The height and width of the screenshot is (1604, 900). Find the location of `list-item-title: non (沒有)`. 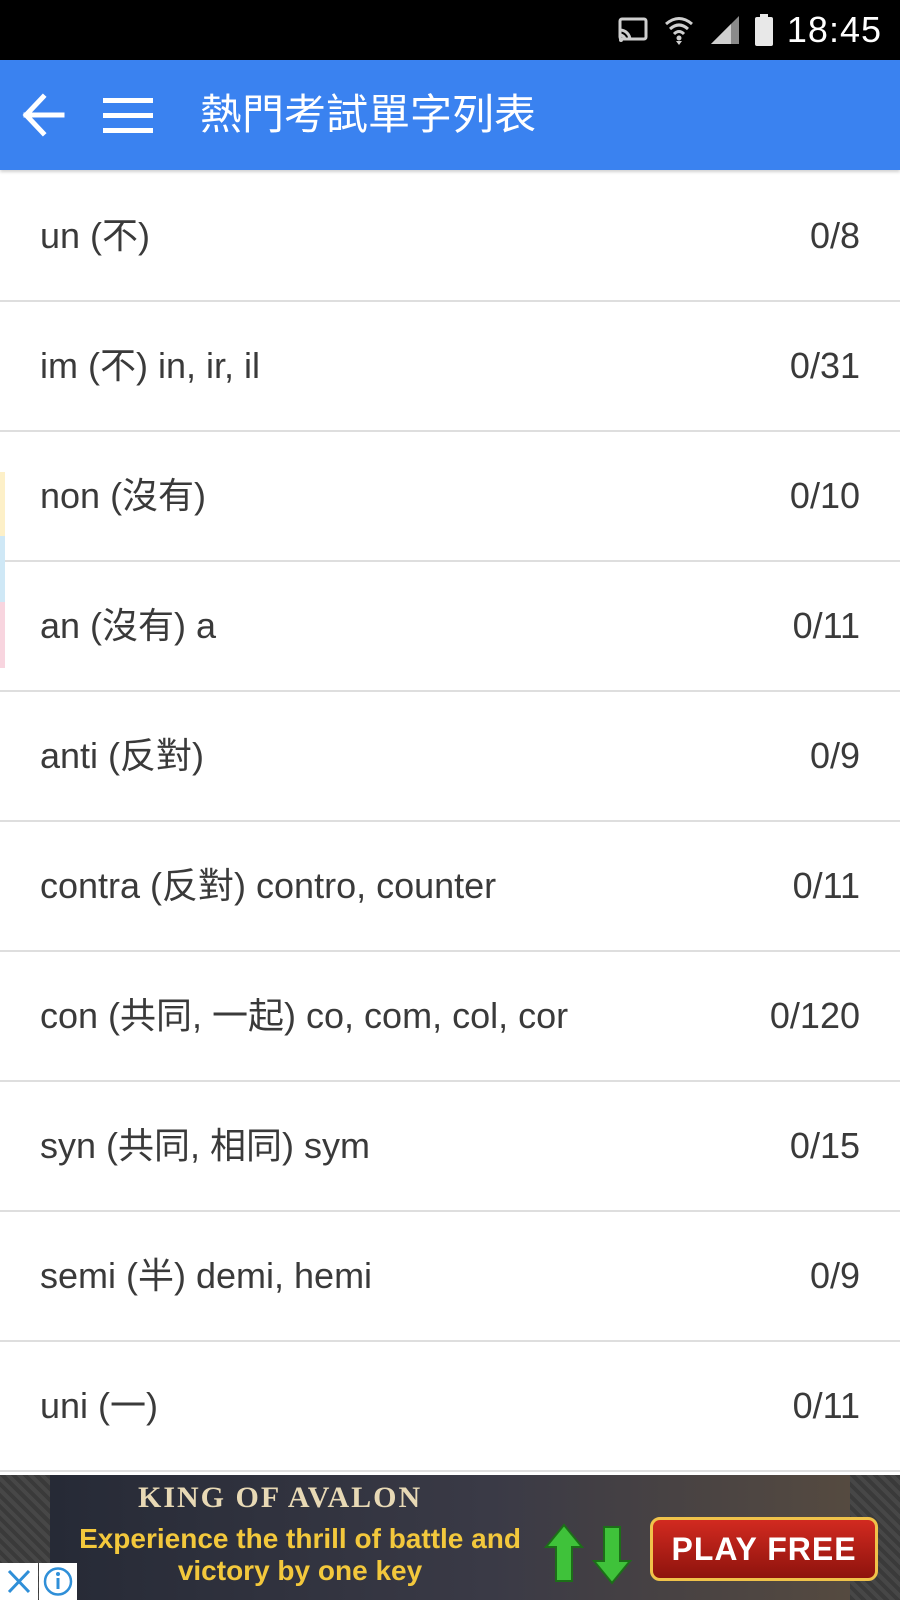

list-item-title: non (沒有) is located at coordinates (123, 495).